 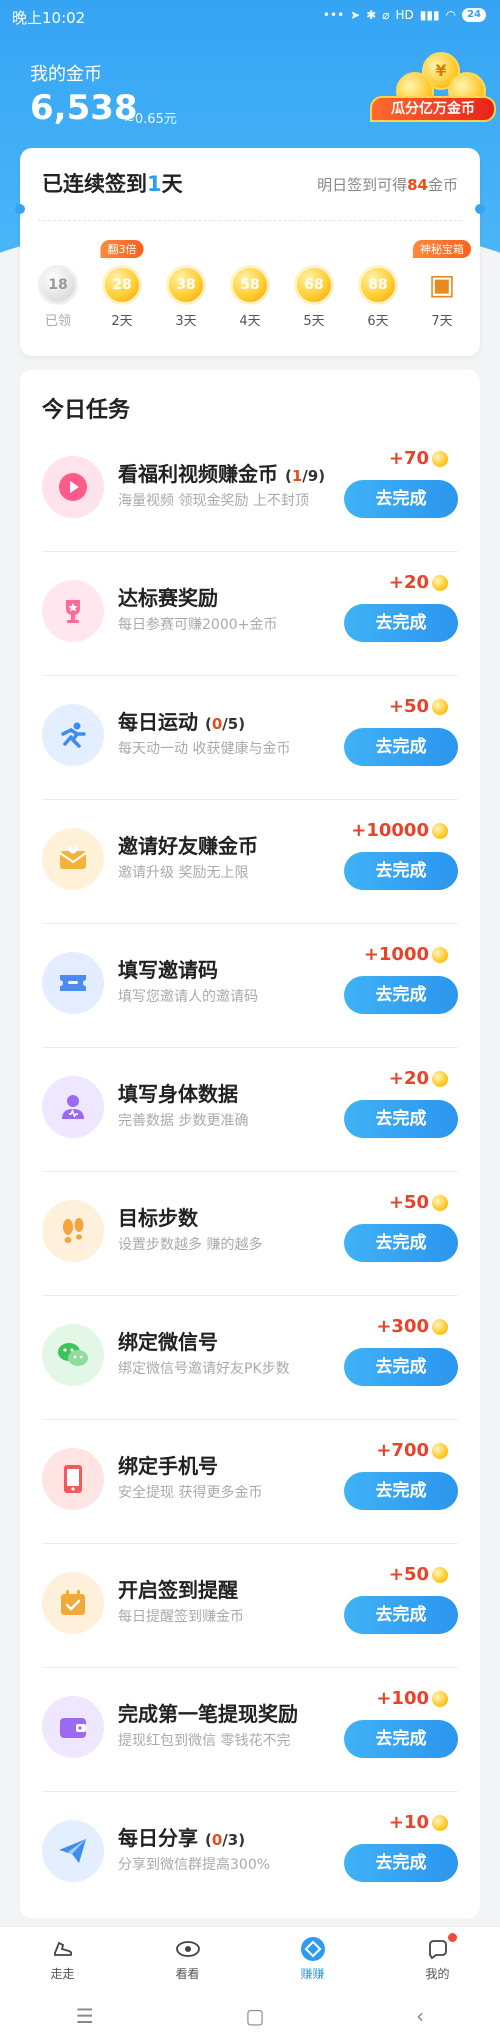 I want to click on task-description: 邀请升级 奖励无上限, so click(x=183, y=873).